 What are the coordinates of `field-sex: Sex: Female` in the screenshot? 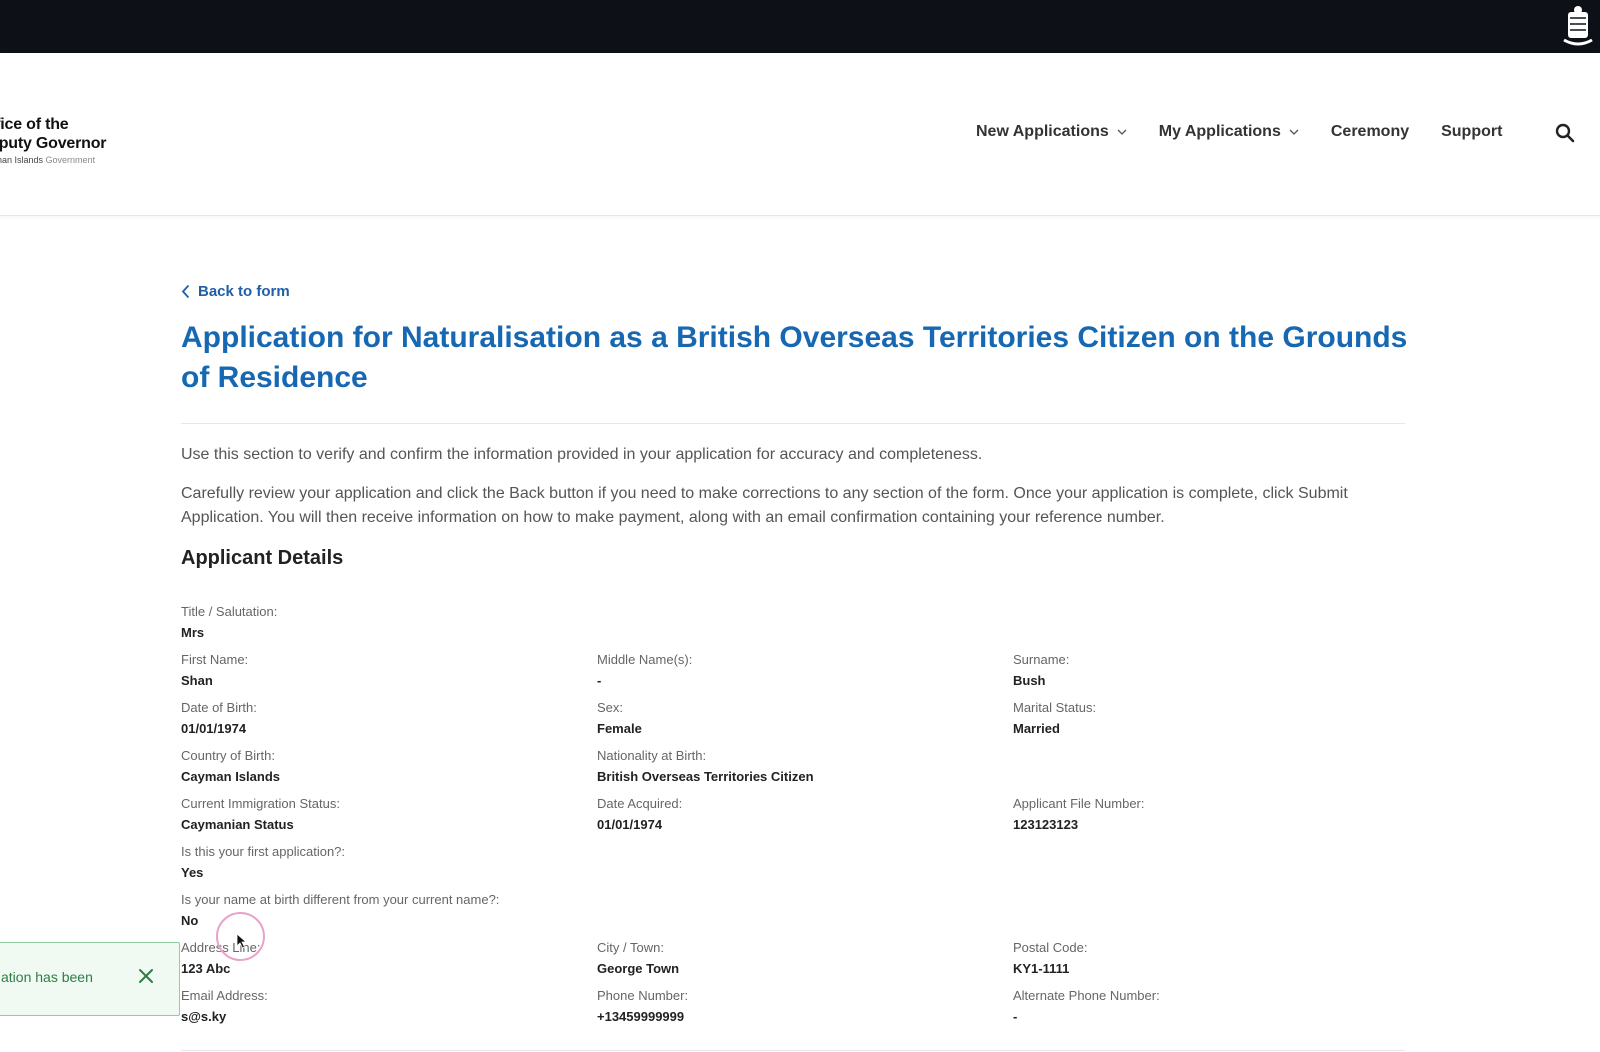 It's located at (619, 718).